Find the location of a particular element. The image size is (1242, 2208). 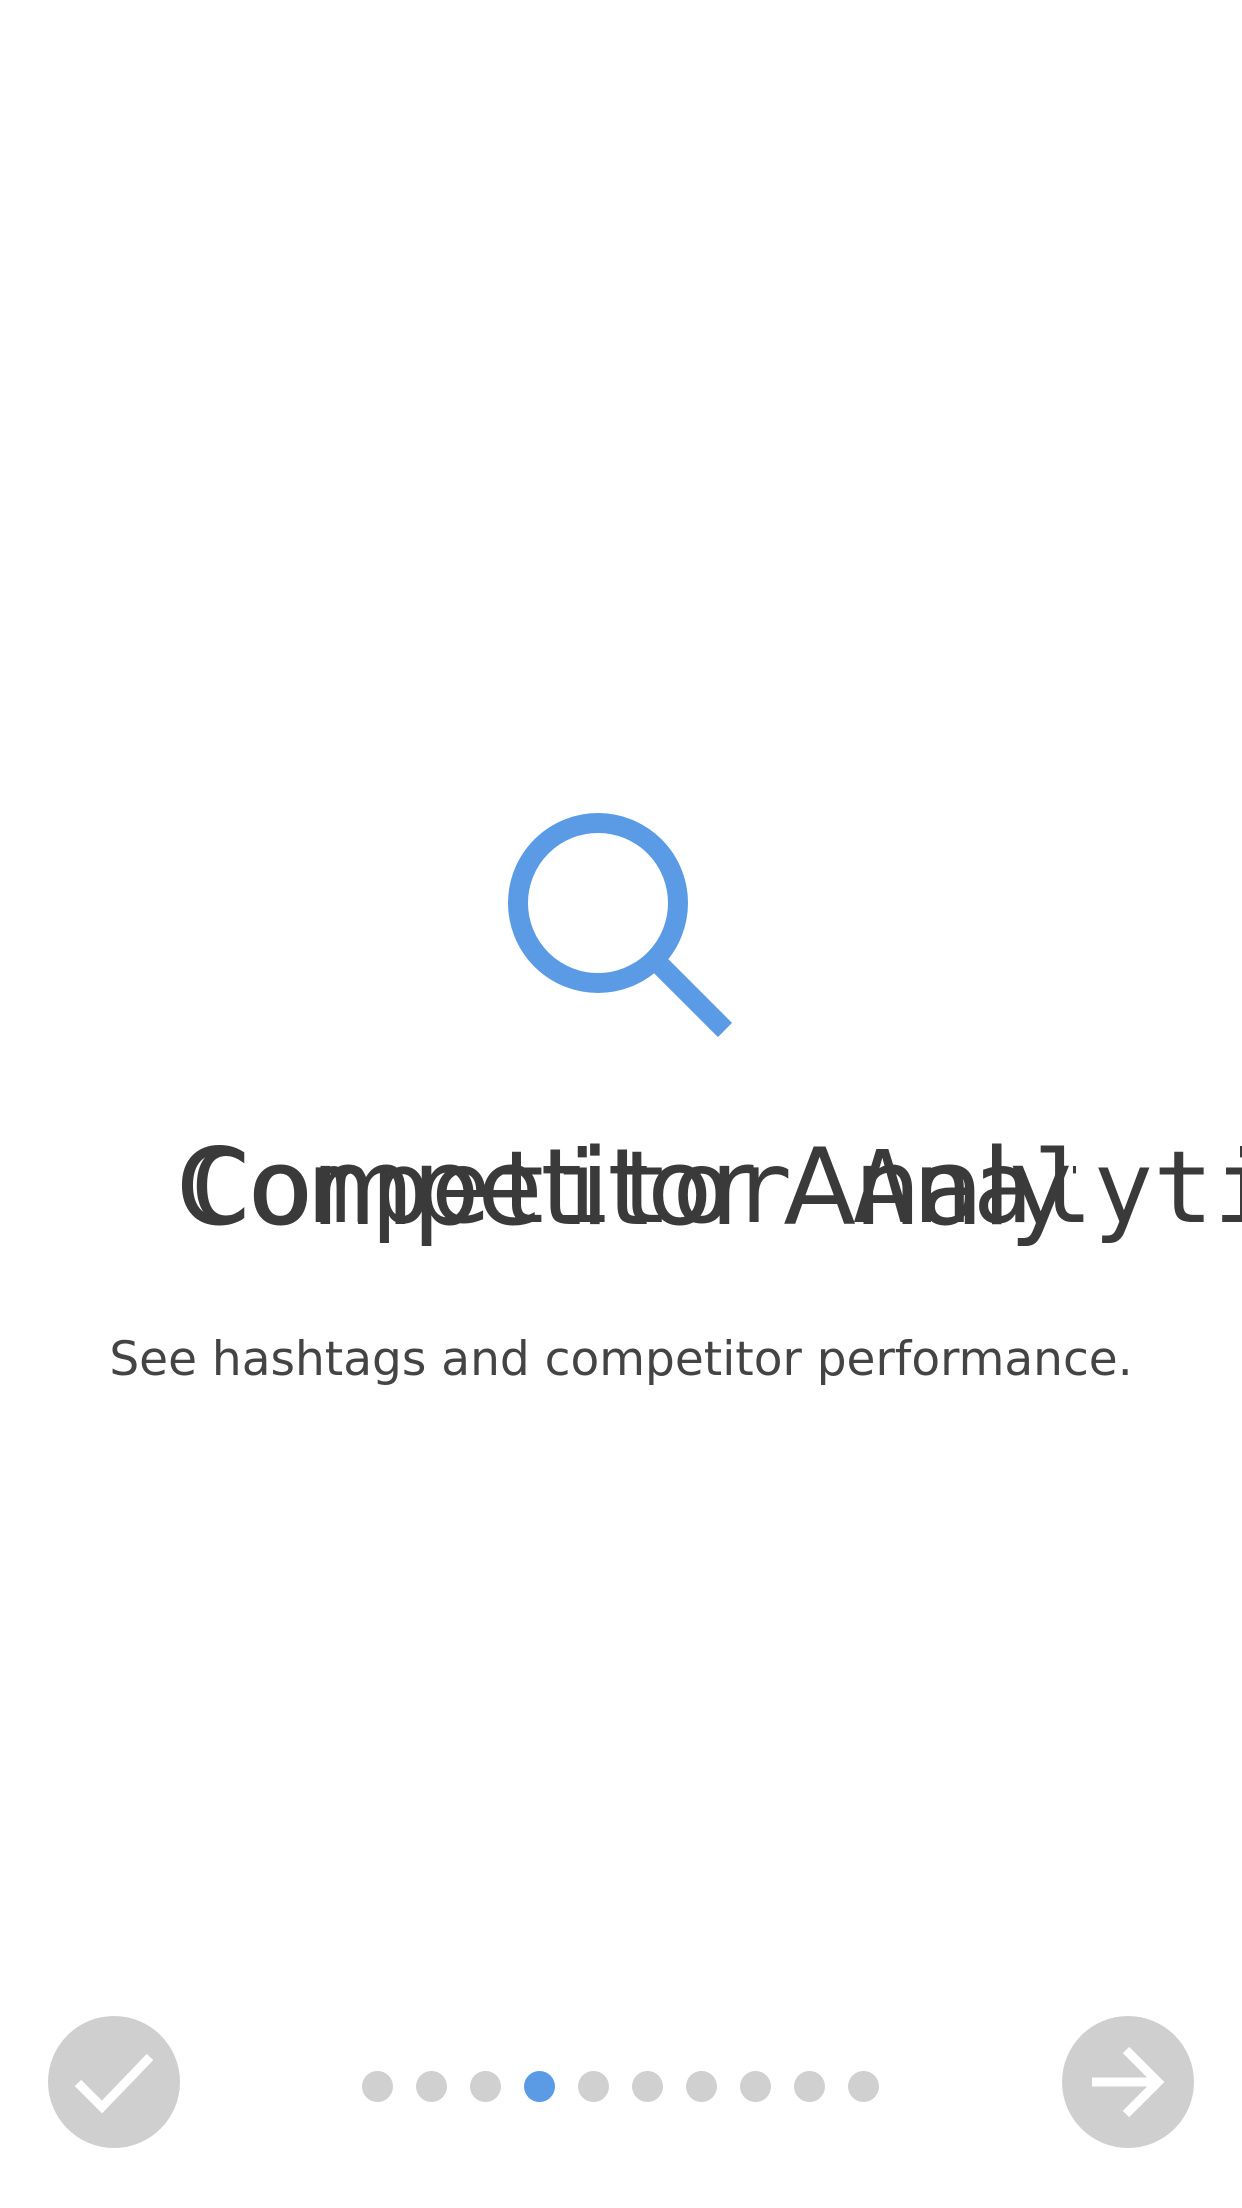

done-button is located at coordinates (114, 2082).